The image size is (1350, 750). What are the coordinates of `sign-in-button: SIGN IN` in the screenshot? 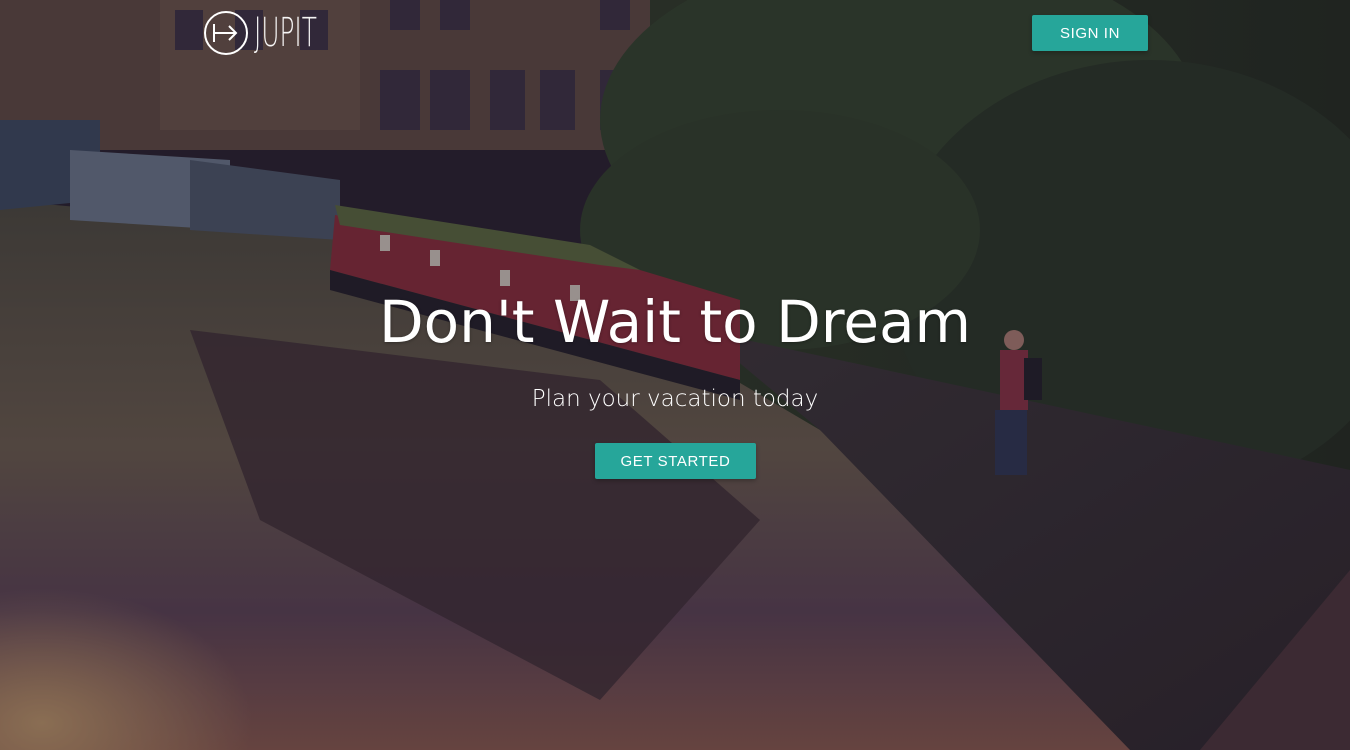 It's located at (1090, 33).